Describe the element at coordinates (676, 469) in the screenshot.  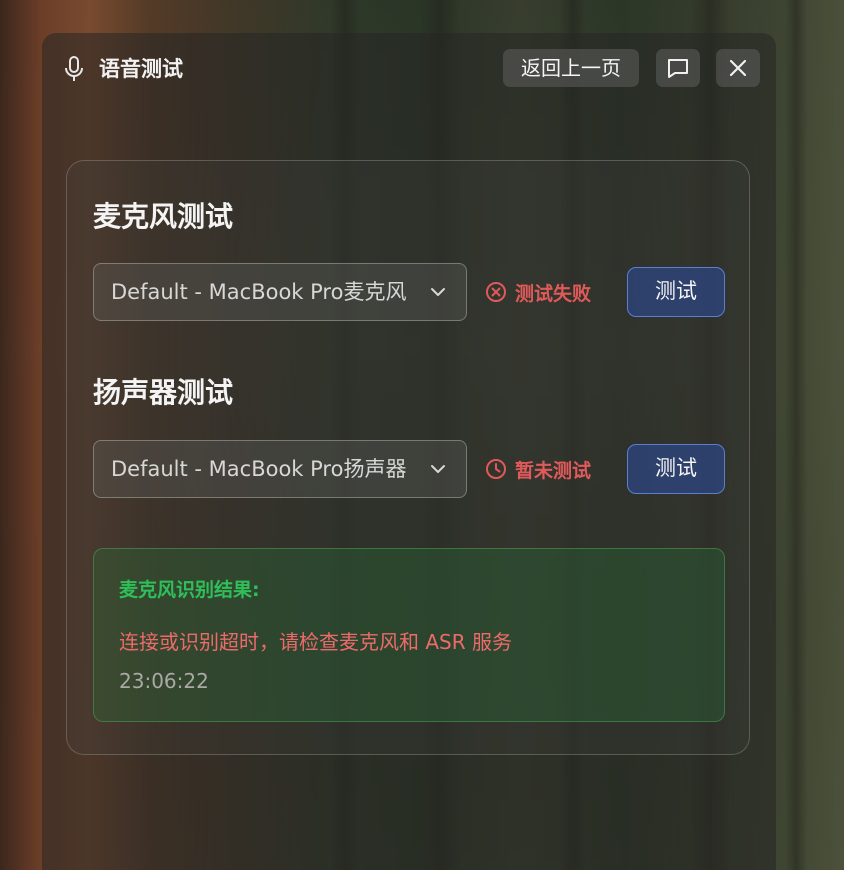
I see `speaker-test-button: 测试` at that location.